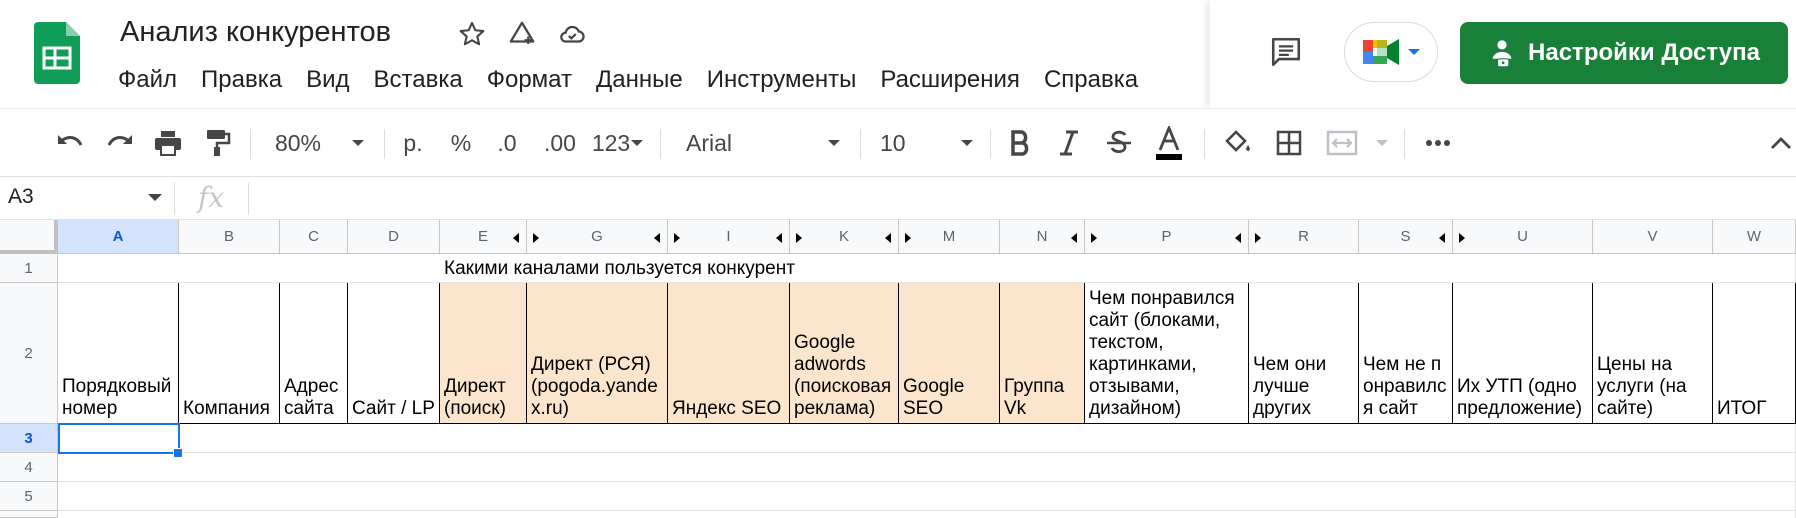  I want to click on bold-icon, so click(1021, 143).